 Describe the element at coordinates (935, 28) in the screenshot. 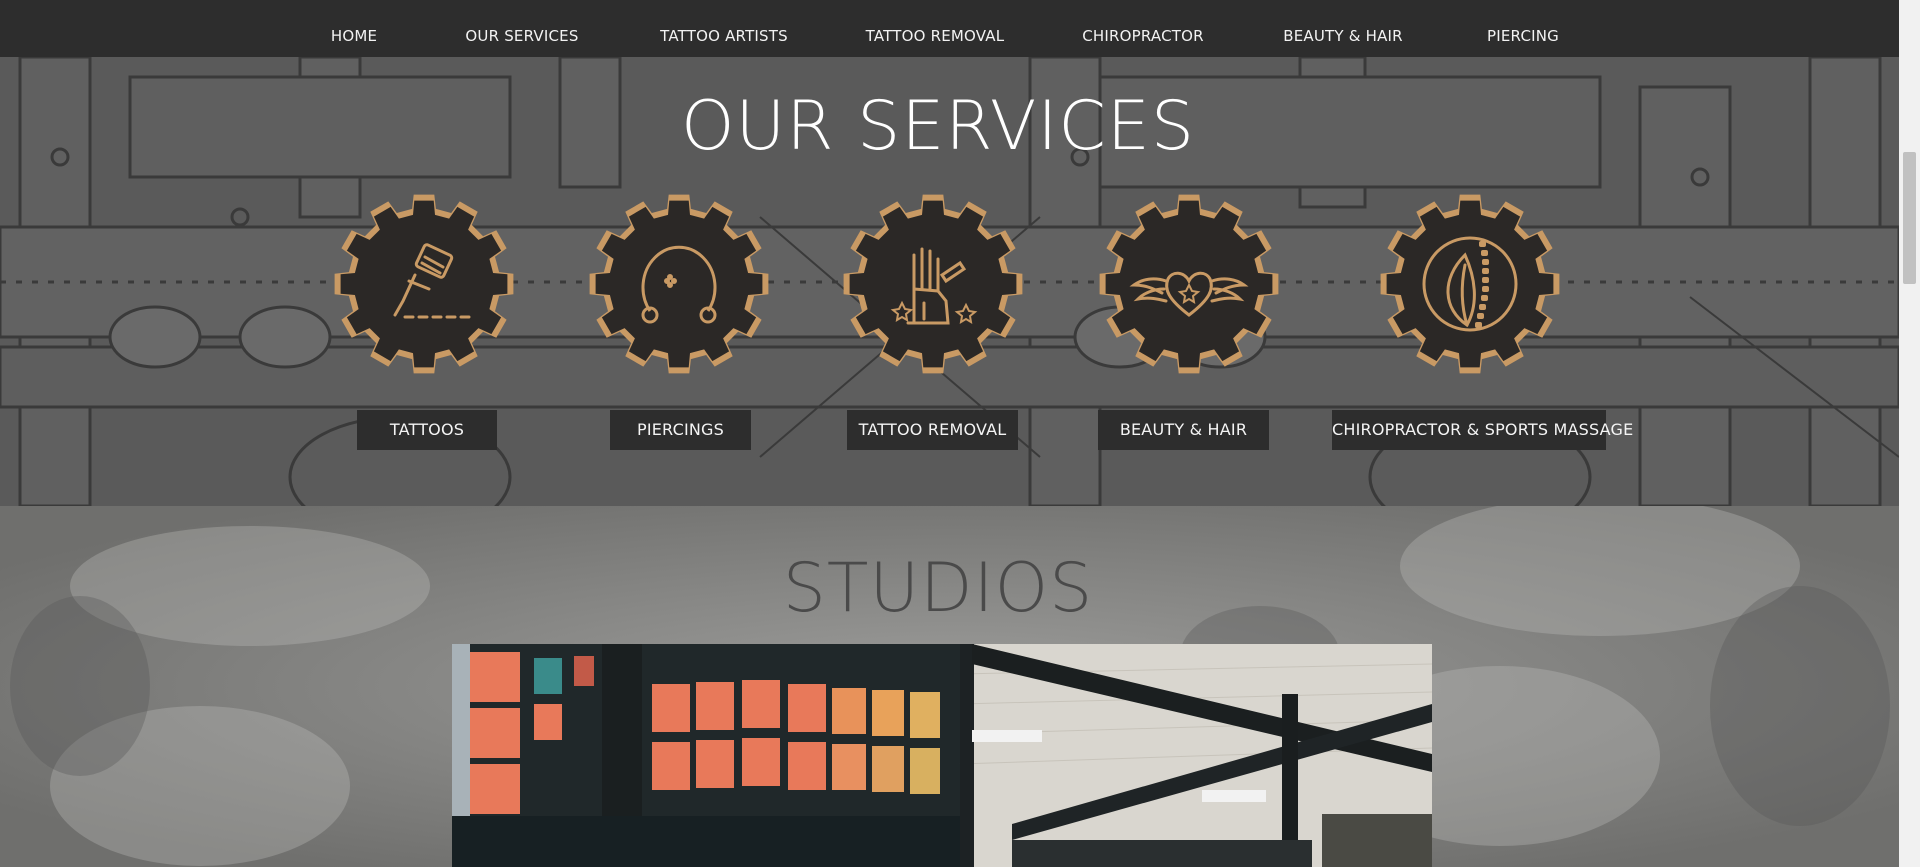

I see `nav-tattoo-removal: TATTOO REMOVAL` at that location.